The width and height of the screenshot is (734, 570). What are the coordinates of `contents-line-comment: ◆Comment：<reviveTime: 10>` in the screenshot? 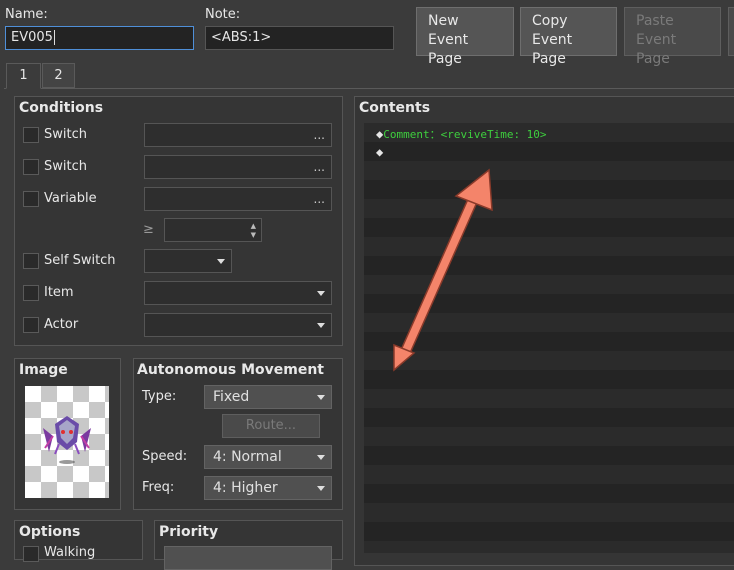 It's located at (461, 134).